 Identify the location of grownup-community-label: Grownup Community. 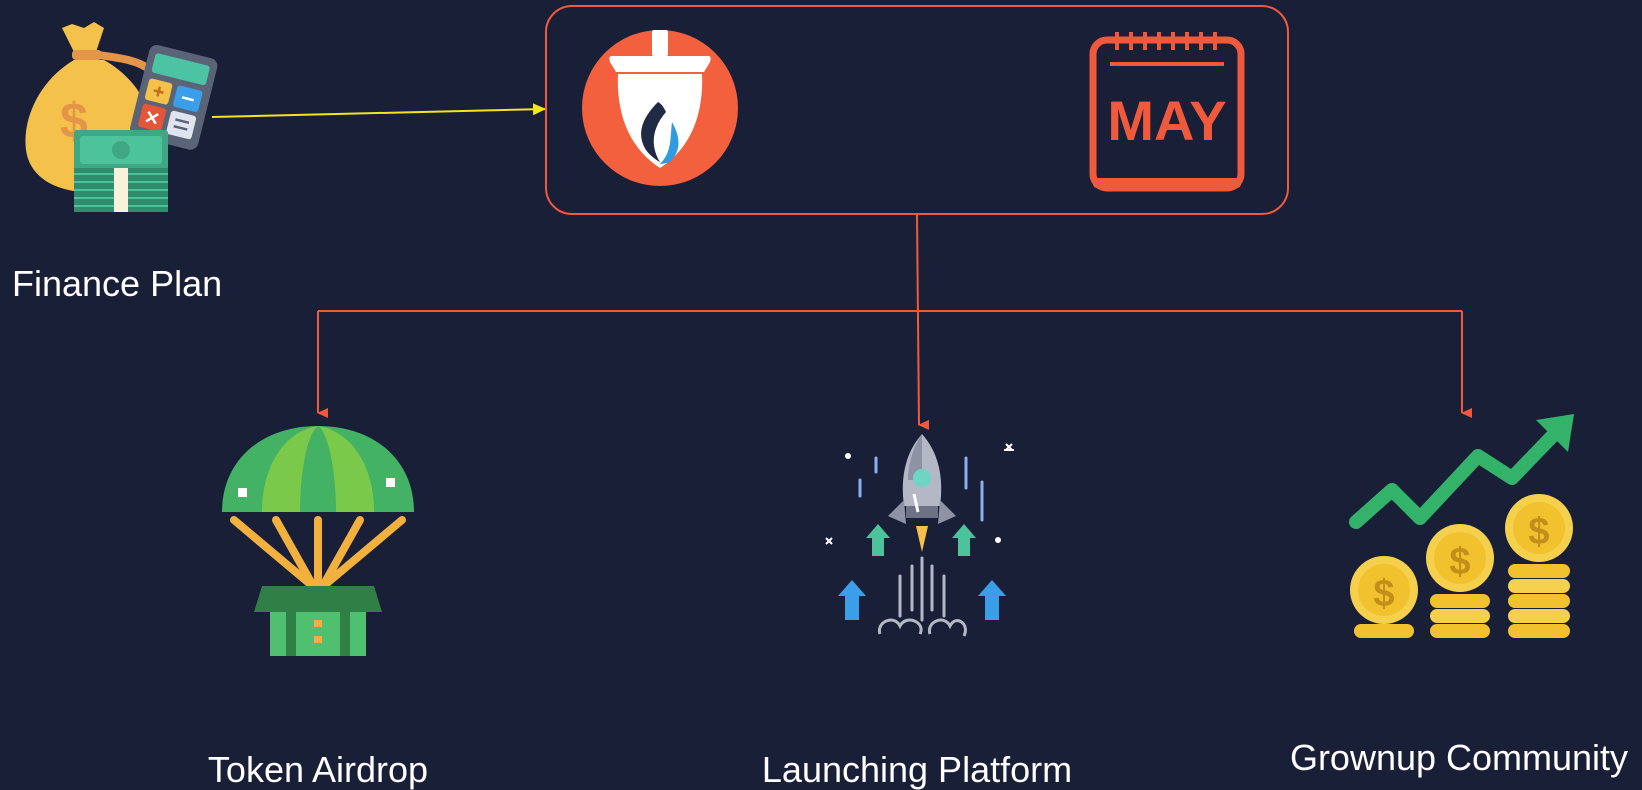
(1459, 757).